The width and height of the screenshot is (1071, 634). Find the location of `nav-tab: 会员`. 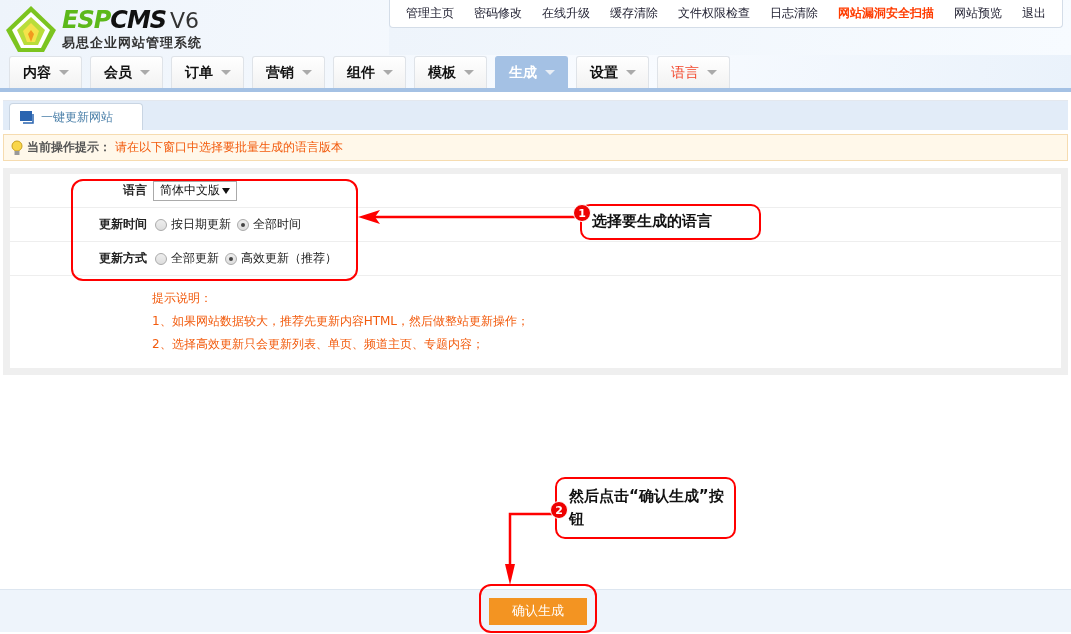

nav-tab: 会员 is located at coordinates (126, 72).